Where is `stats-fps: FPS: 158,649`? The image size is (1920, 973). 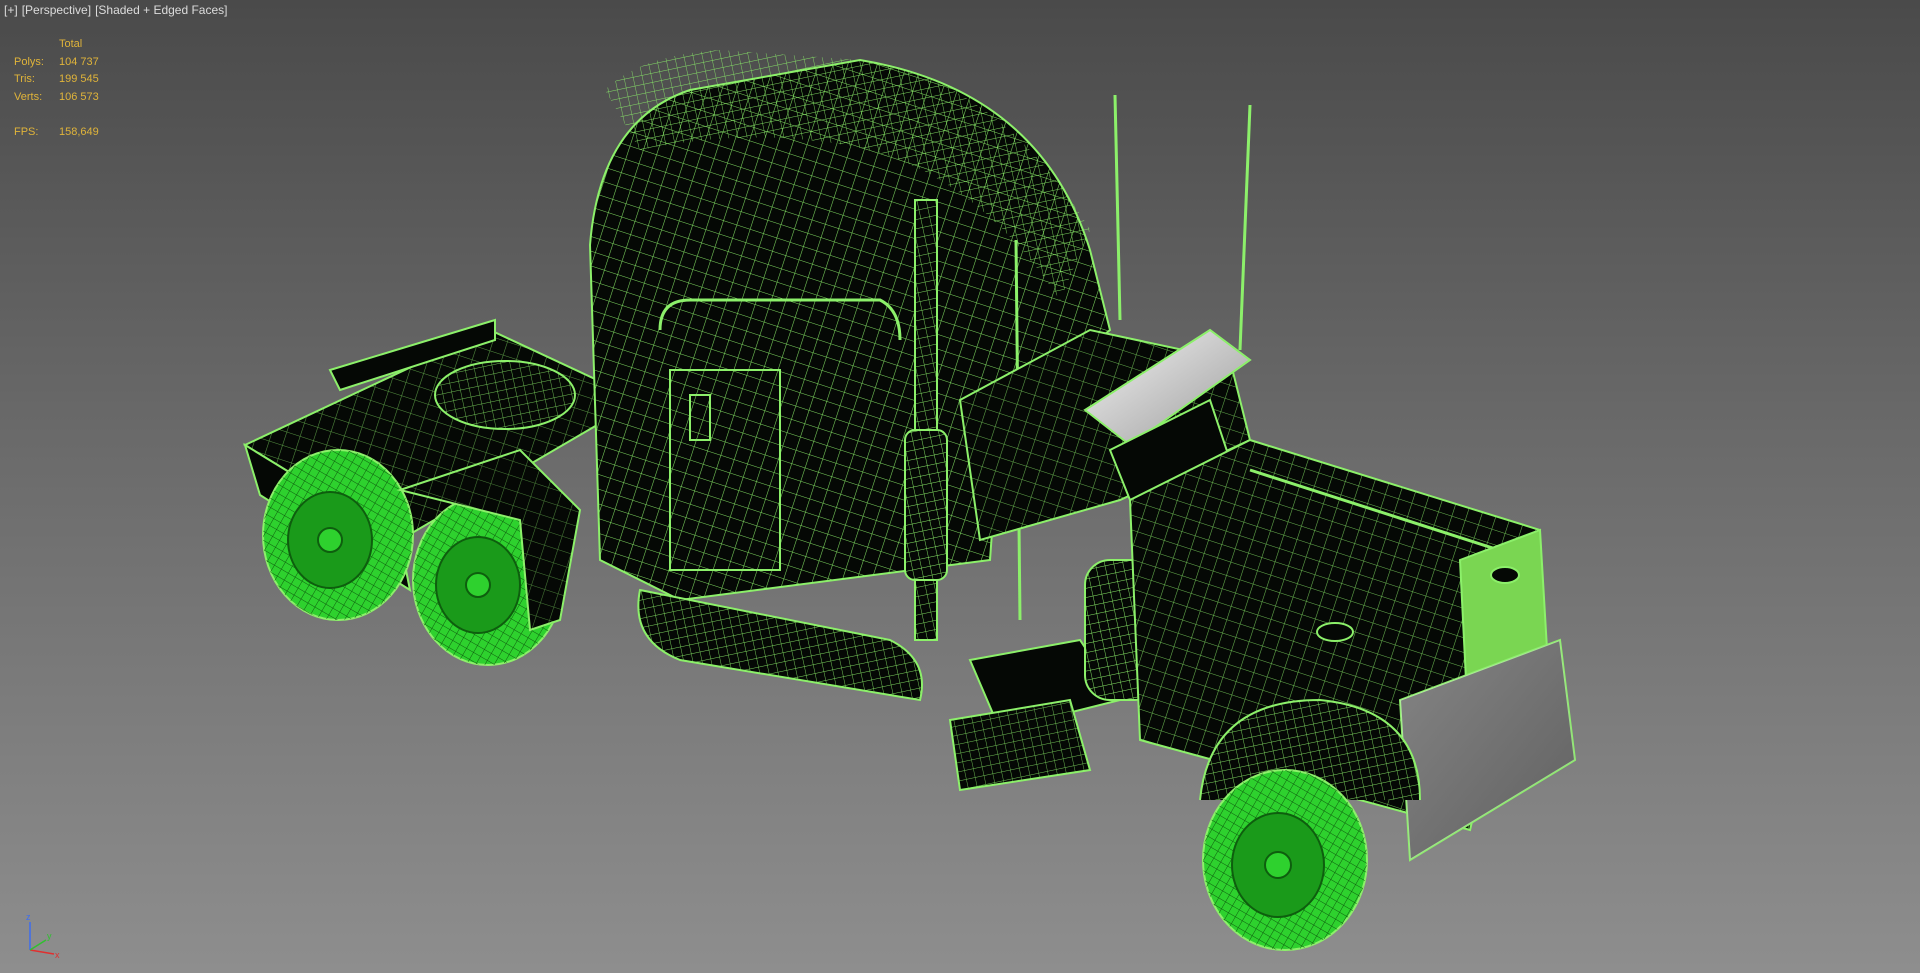 stats-fps: FPS: 158,649 is located at coordinates (56, 131).